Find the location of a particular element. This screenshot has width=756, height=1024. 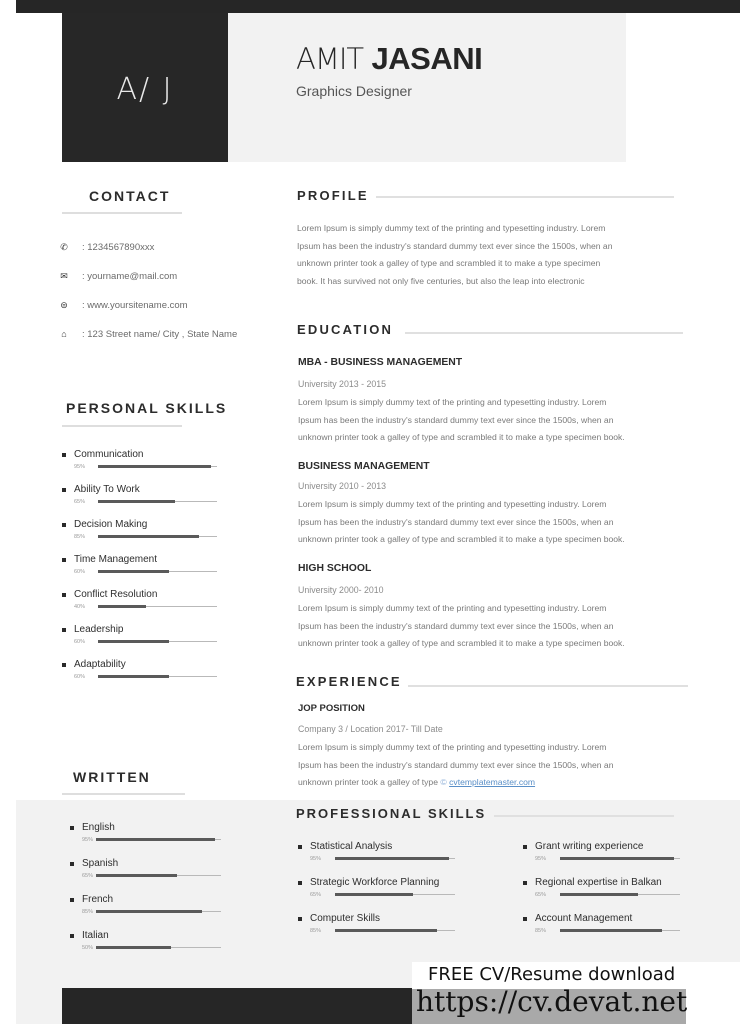

initials: A/ J is located at coordinates (145, 89).